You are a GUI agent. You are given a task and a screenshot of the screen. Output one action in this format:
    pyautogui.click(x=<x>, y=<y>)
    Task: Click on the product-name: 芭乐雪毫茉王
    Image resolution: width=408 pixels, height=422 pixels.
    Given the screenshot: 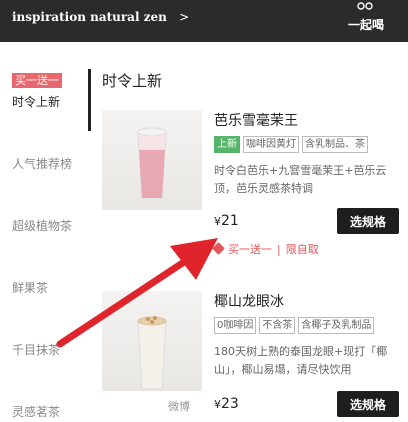 What is the action you would take?
    pyautogui.click(x=256, y=121)
    